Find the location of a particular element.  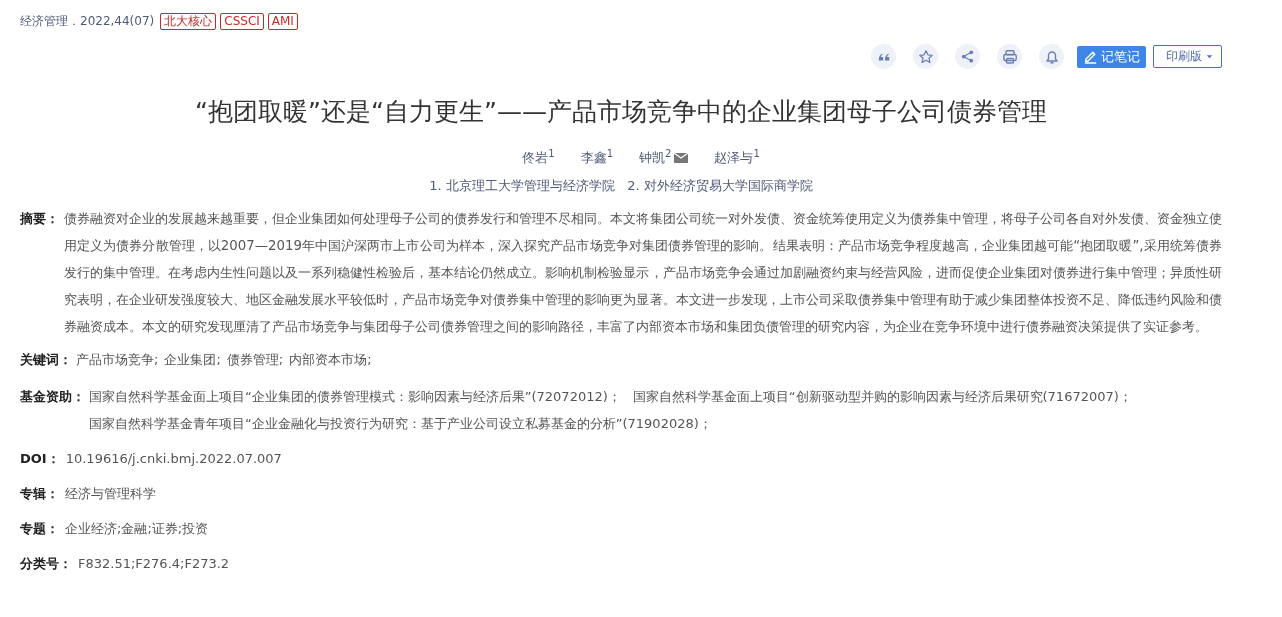

bell-icon is located at coordinates (1051, 56).